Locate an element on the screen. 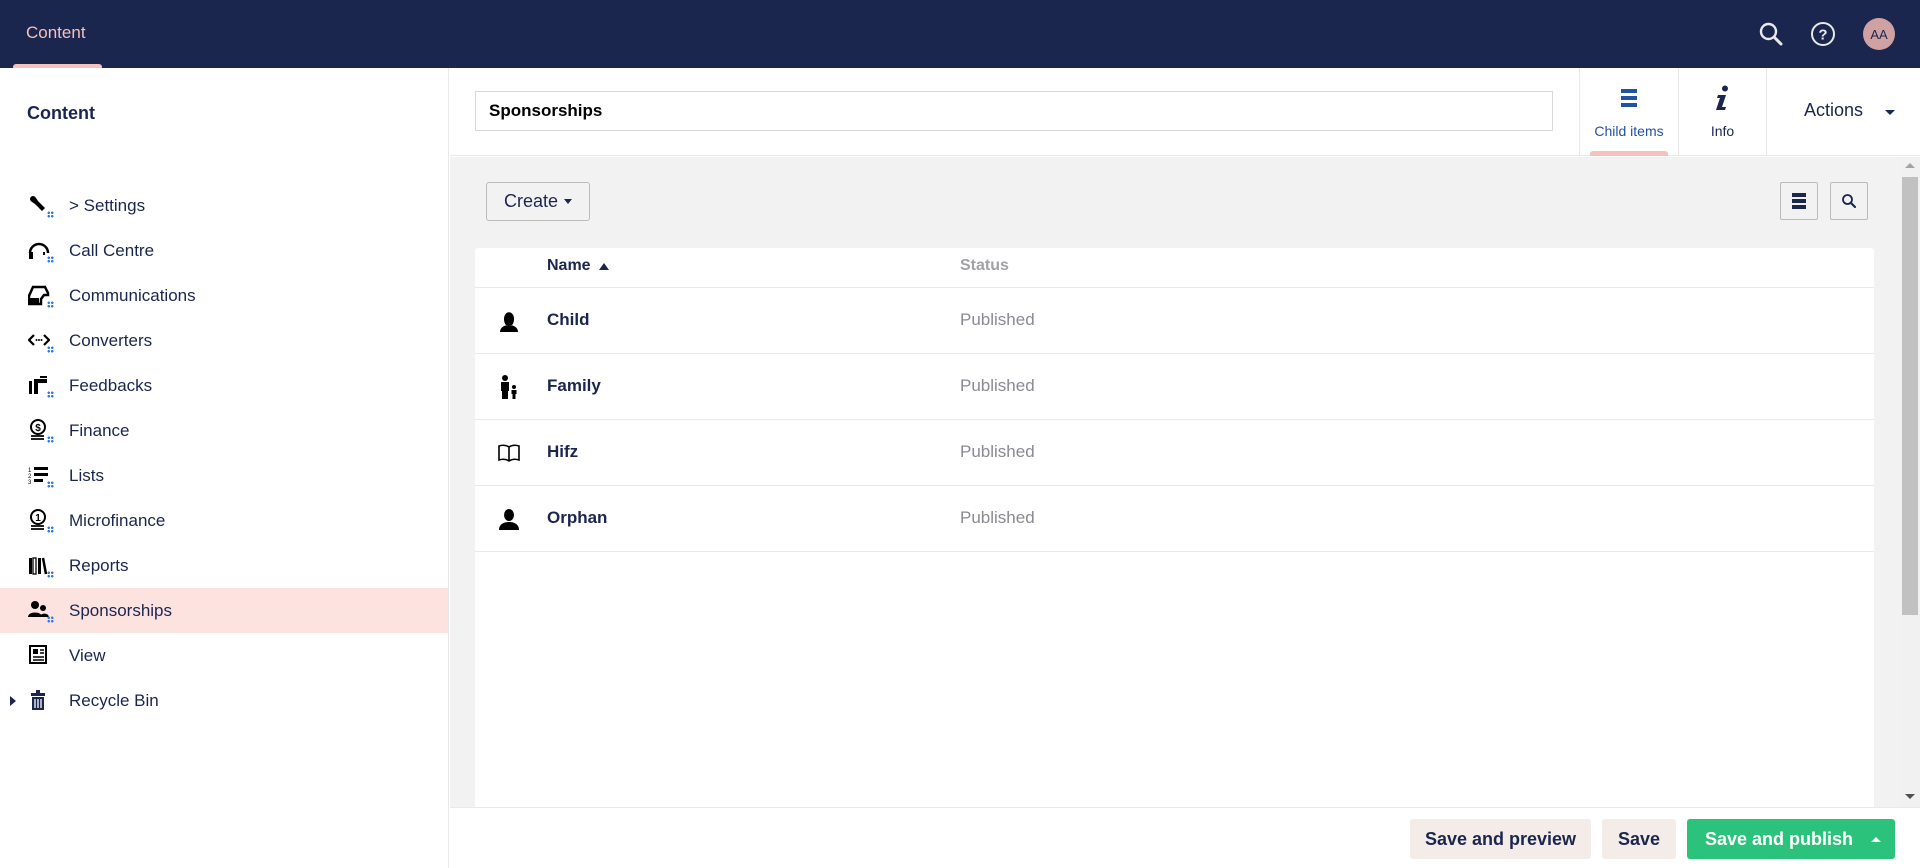 The height and width of the screenshot is (868, 1920). table-header: Name Status is located at coordinates (1174, 268).